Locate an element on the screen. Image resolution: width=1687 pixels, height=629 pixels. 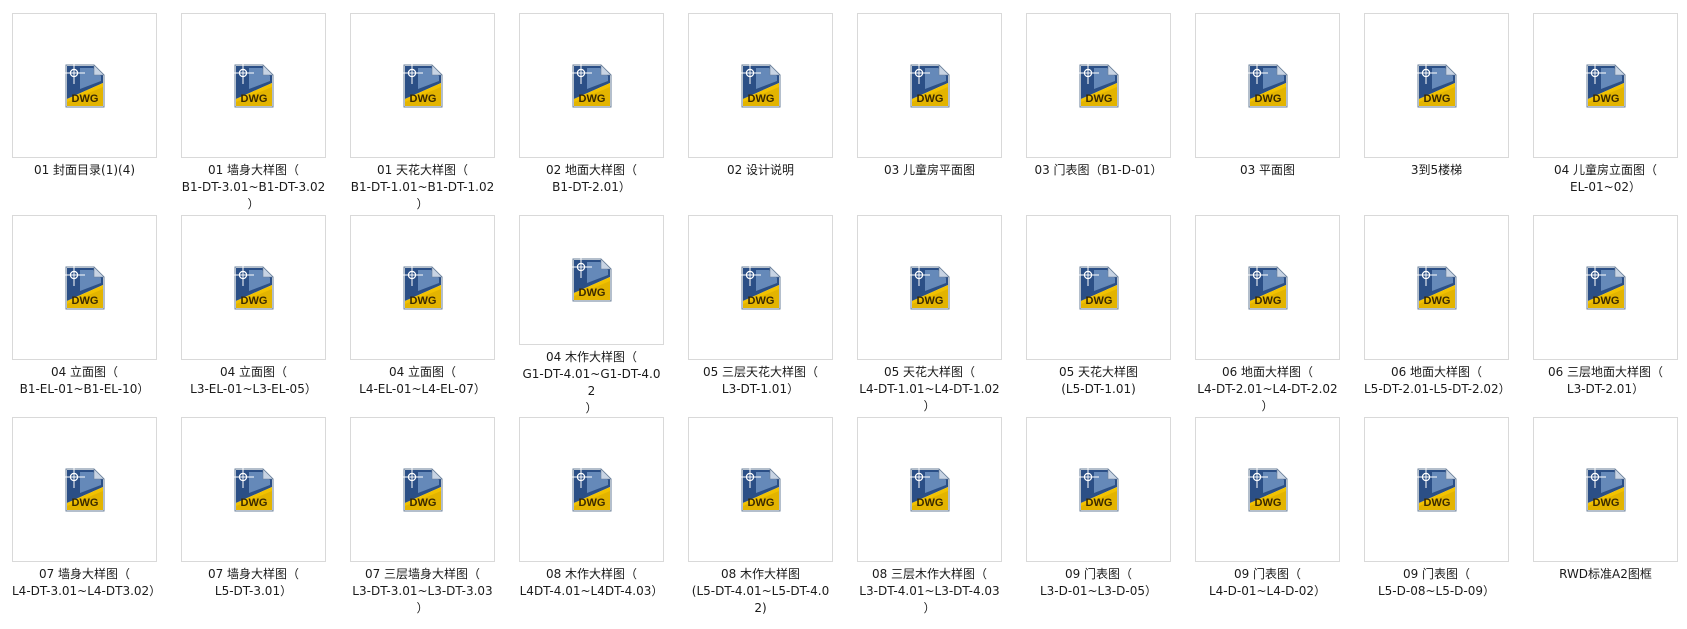
file-item: DWG 06 地面大样图（ L4-DT-2.01~L4-DT-2.02 ） is located at coordinates (1267, 316).